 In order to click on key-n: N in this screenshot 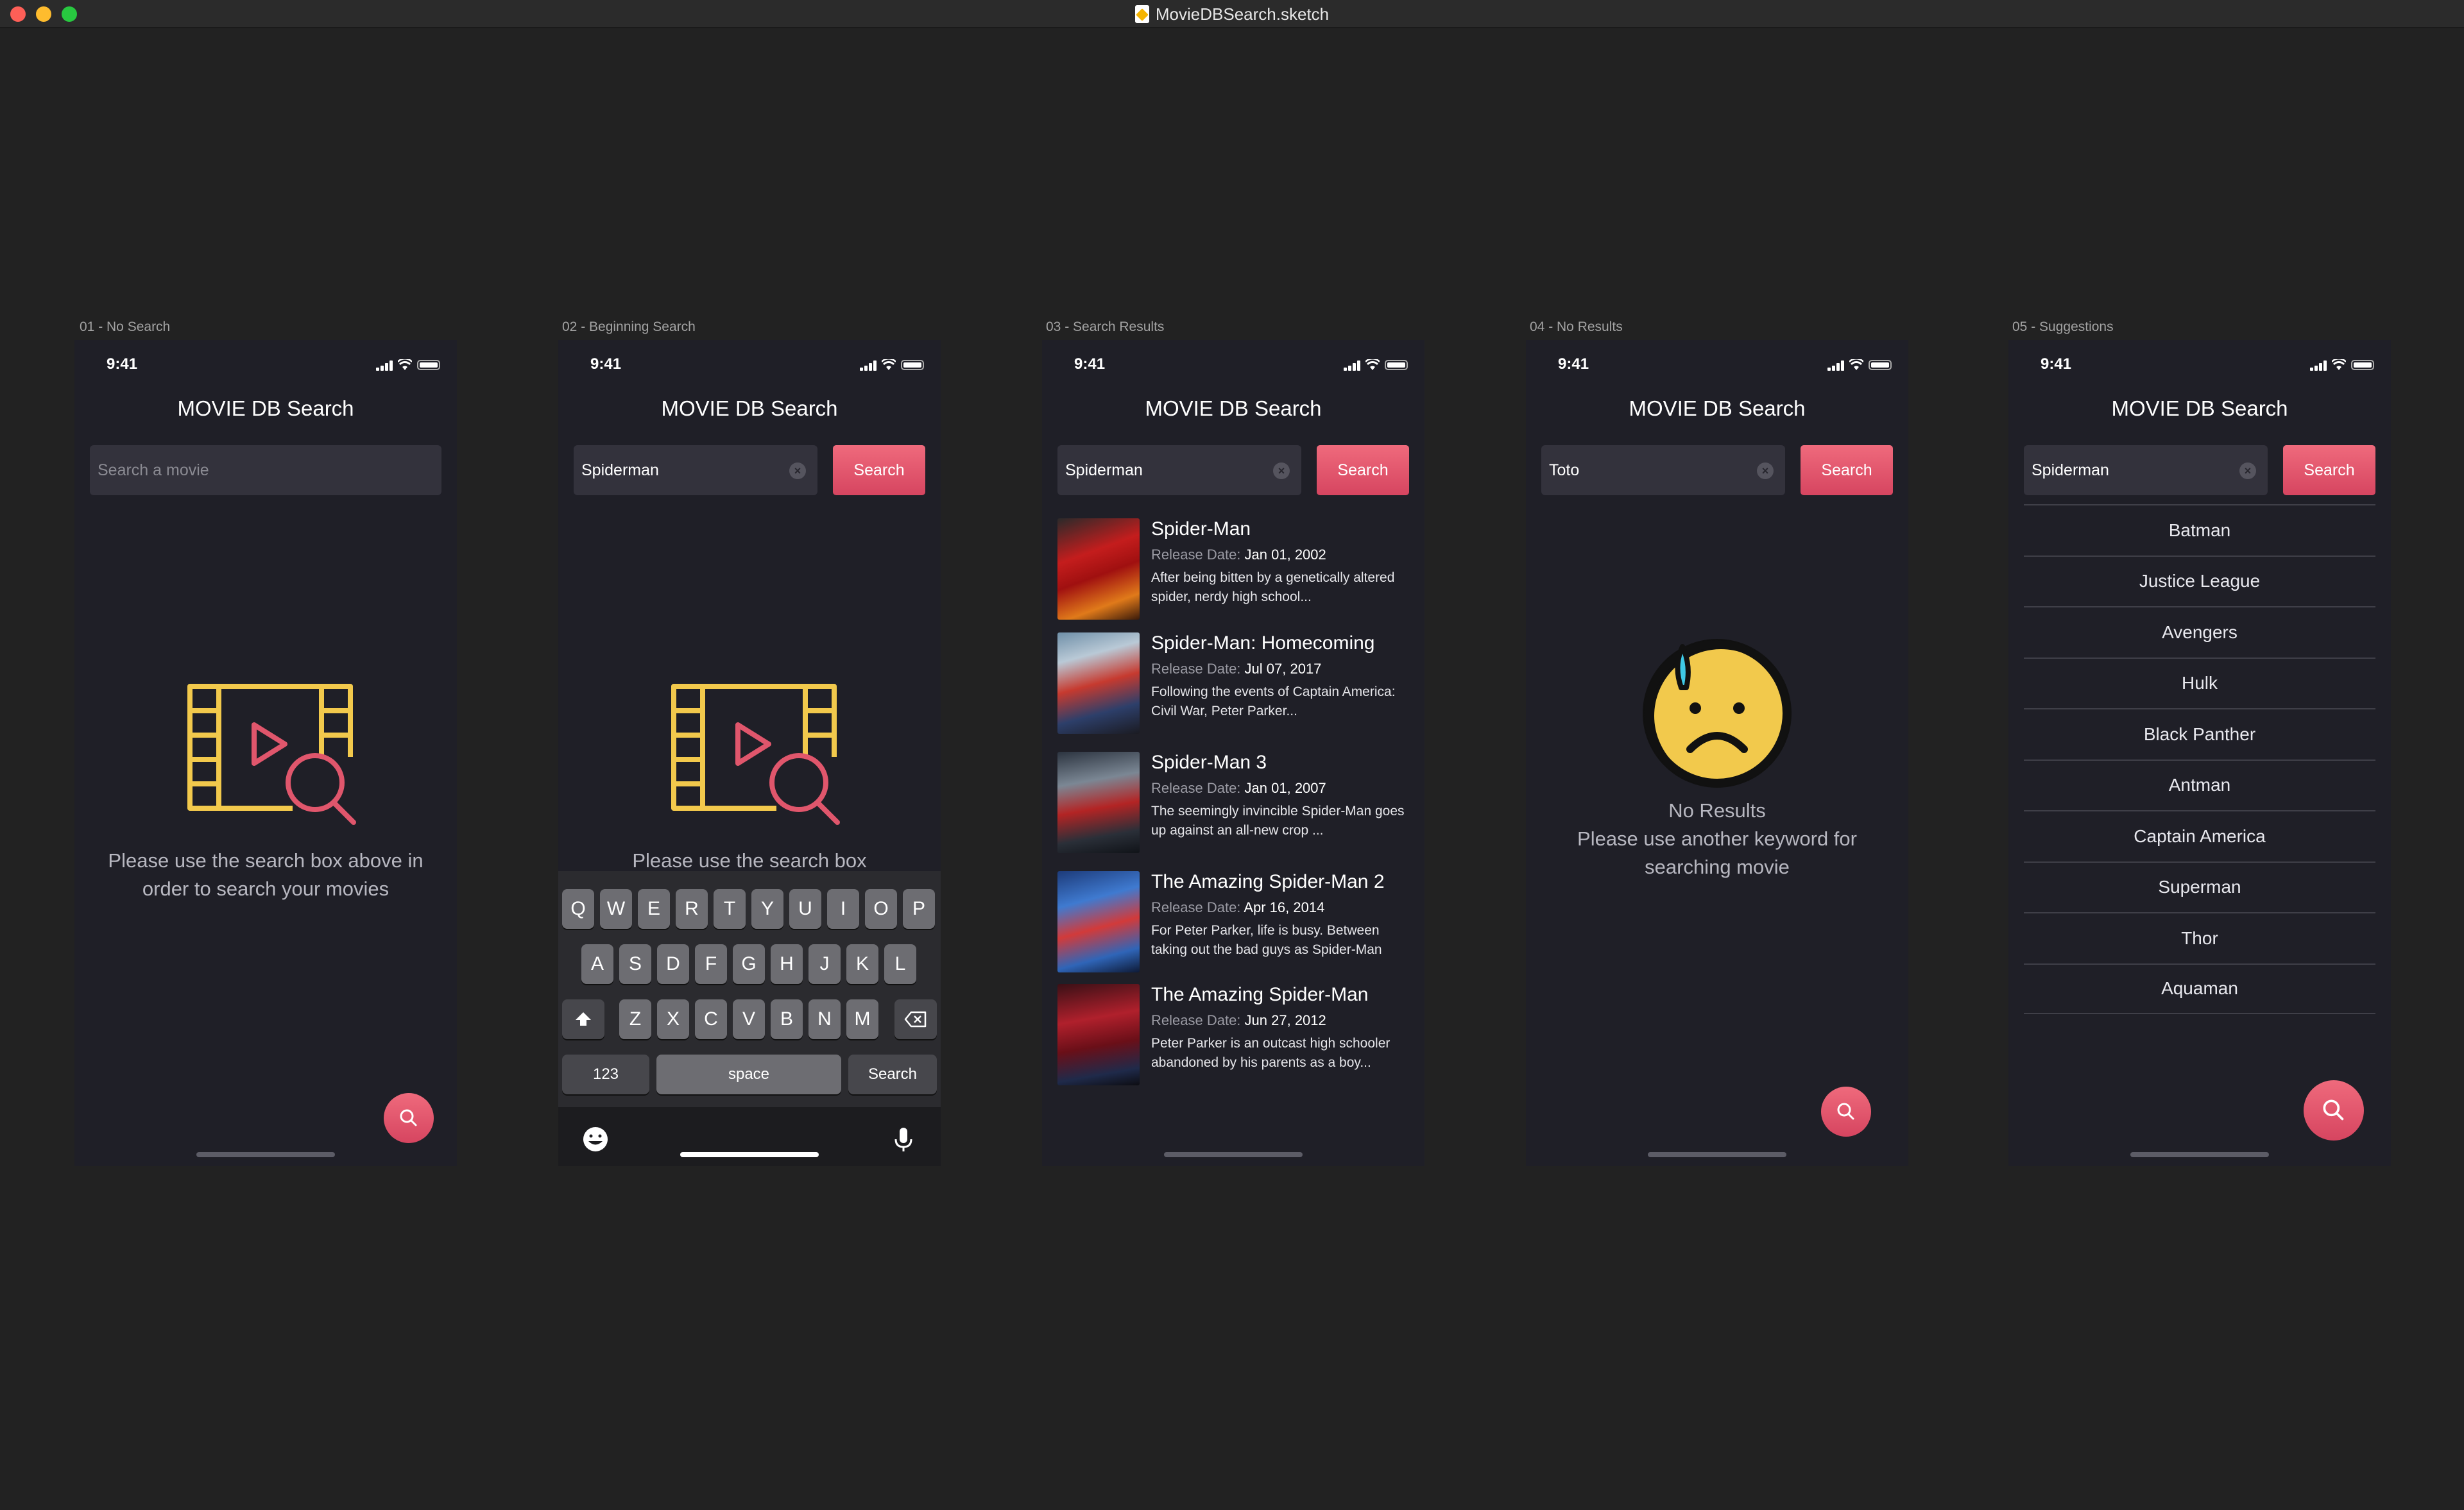, I will do `click(825, 1019)`.